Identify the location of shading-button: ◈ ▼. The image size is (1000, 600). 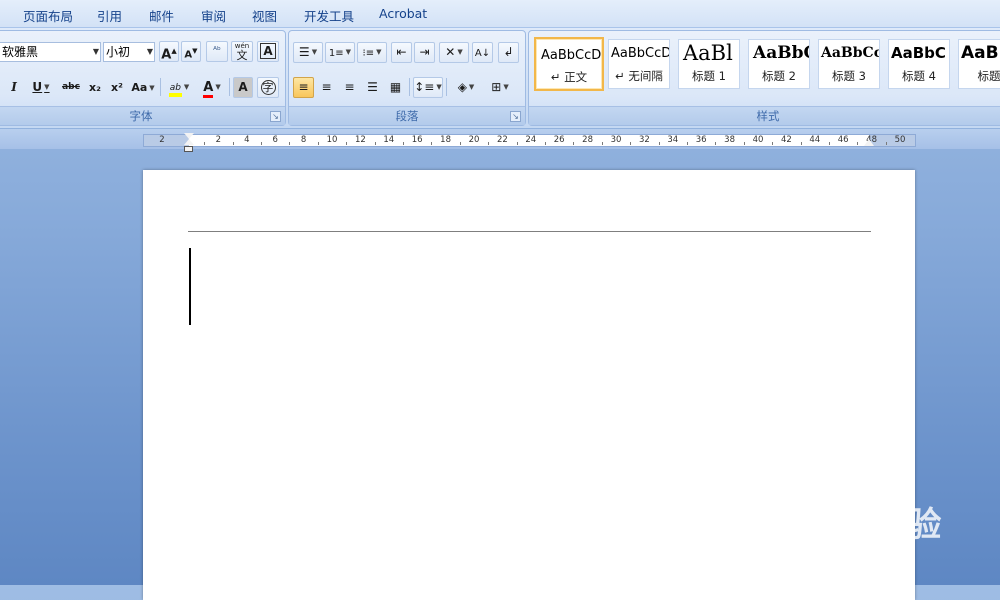
(466, 87).